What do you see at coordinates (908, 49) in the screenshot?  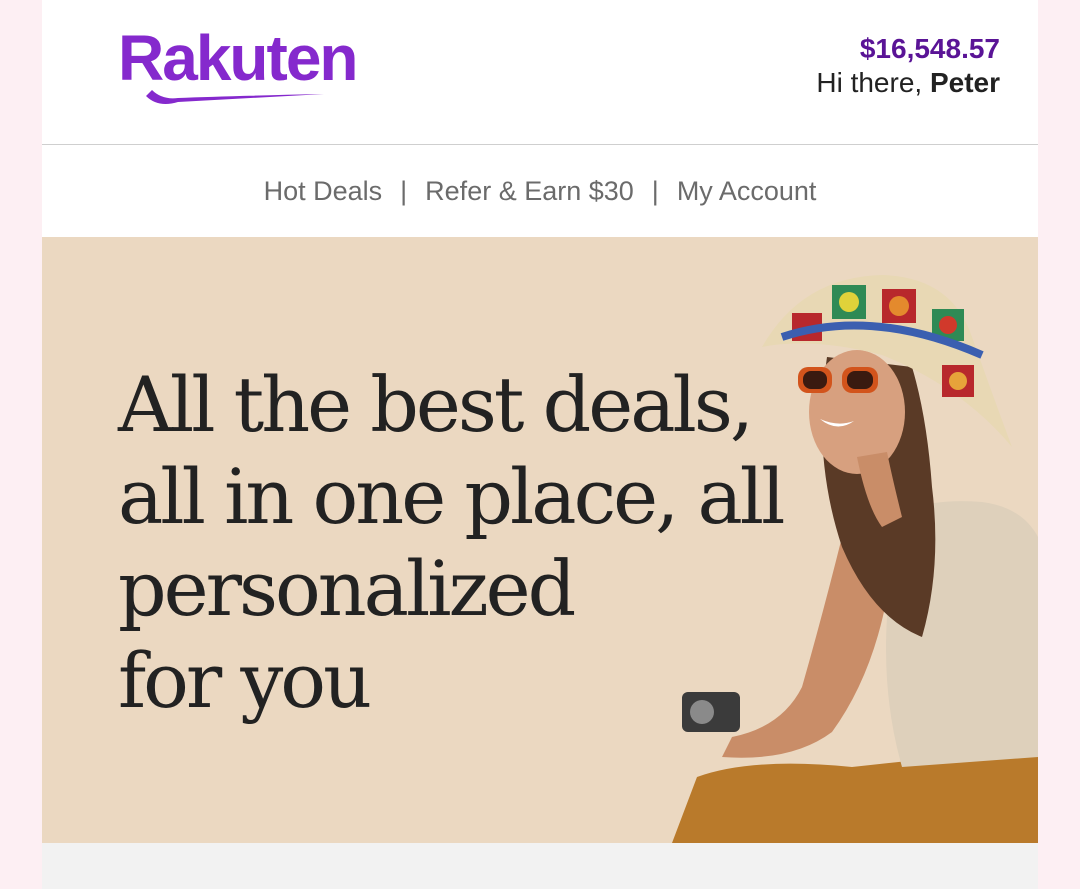 I see `cash-back-balance: $16,548.57` at bounding box center [908, 49].